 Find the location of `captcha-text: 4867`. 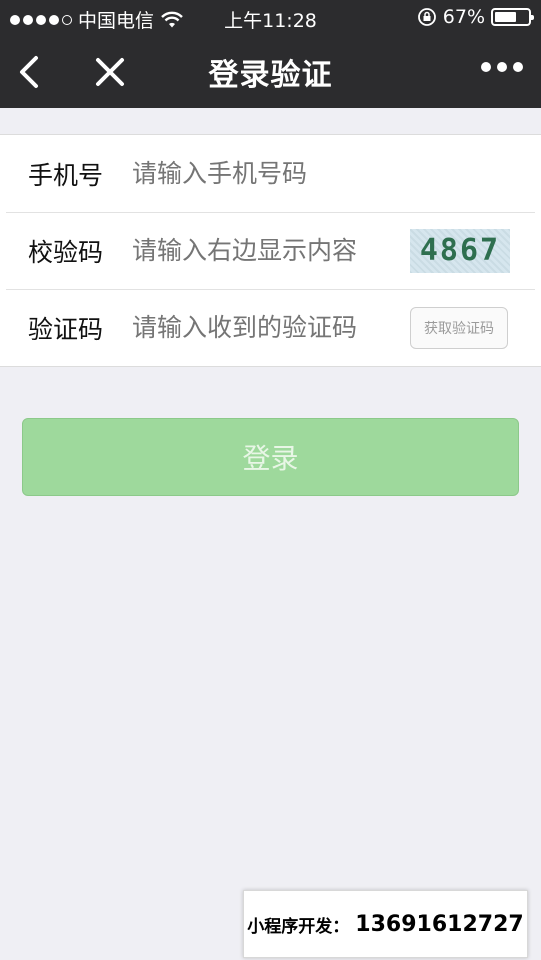

captcha-text: 4867 is located at coordinates (460, 250).